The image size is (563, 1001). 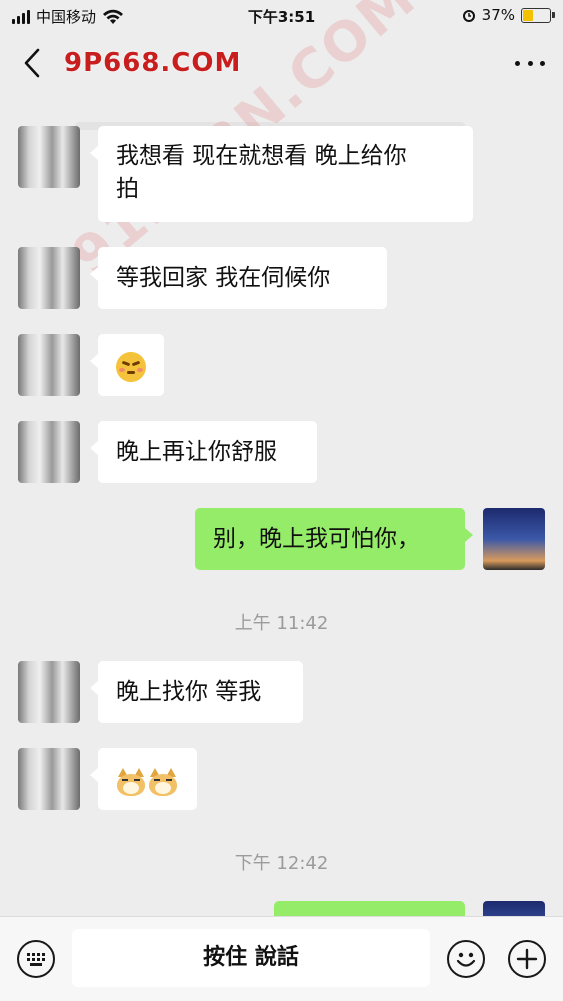 I want to click on status-bar: 中国移动 下午3:51 37%, so click(x=281, y=15).